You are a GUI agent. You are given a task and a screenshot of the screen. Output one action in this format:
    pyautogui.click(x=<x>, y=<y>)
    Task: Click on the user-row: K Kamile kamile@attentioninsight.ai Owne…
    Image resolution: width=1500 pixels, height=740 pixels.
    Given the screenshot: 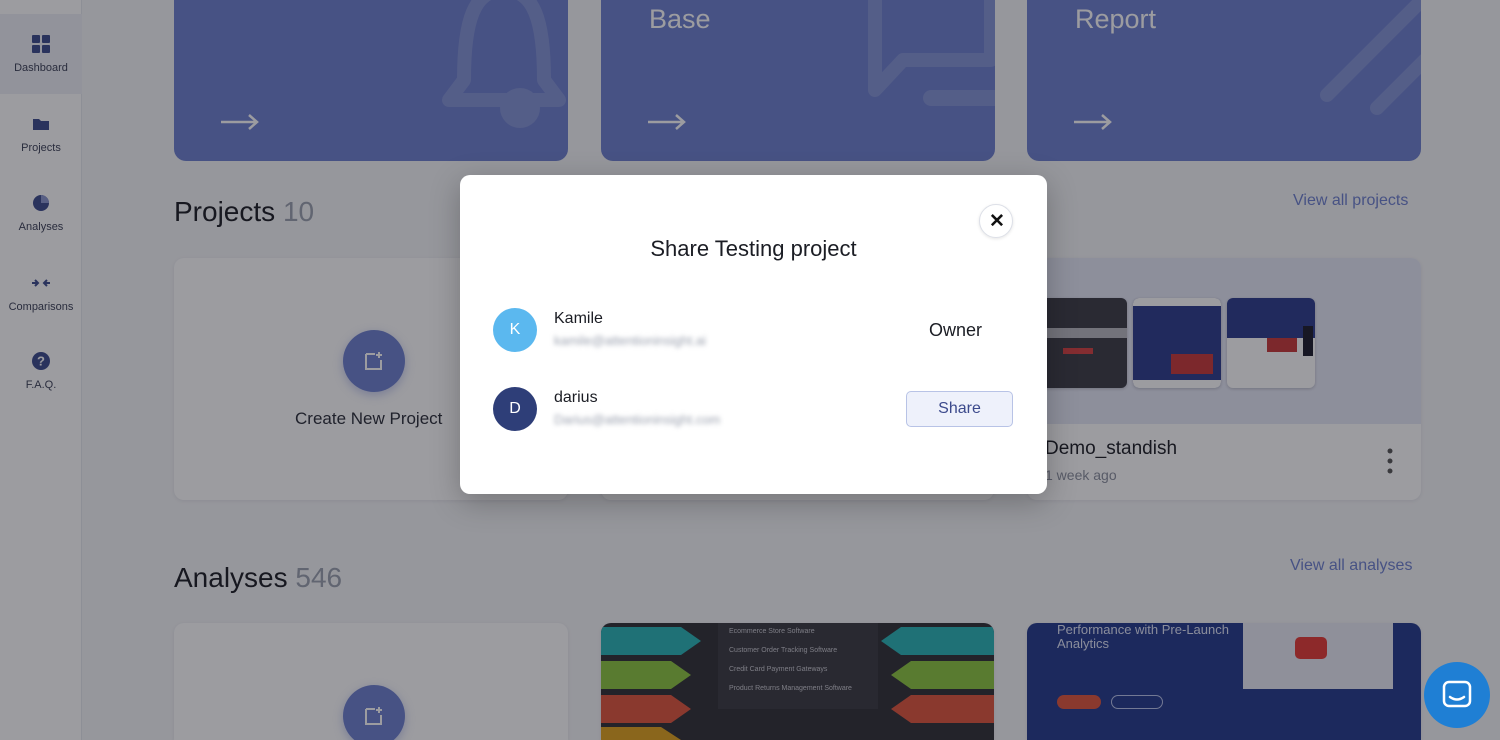 What is the action you would take?
    pyautogui.click(x=755, y=331)
    